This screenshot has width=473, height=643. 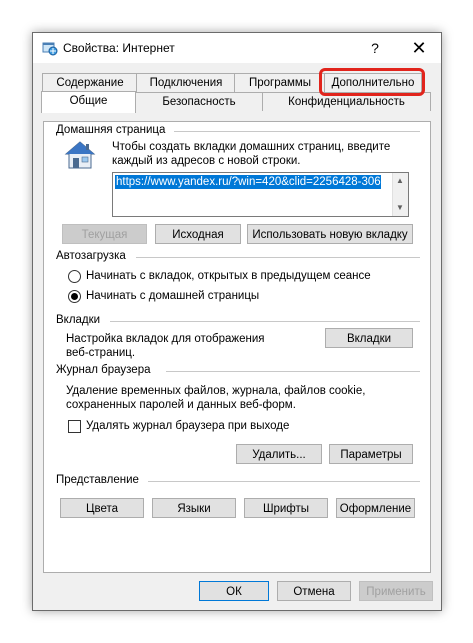 I want to click on startup-group-title: Автозагрузка, so click(x=91, y=256).